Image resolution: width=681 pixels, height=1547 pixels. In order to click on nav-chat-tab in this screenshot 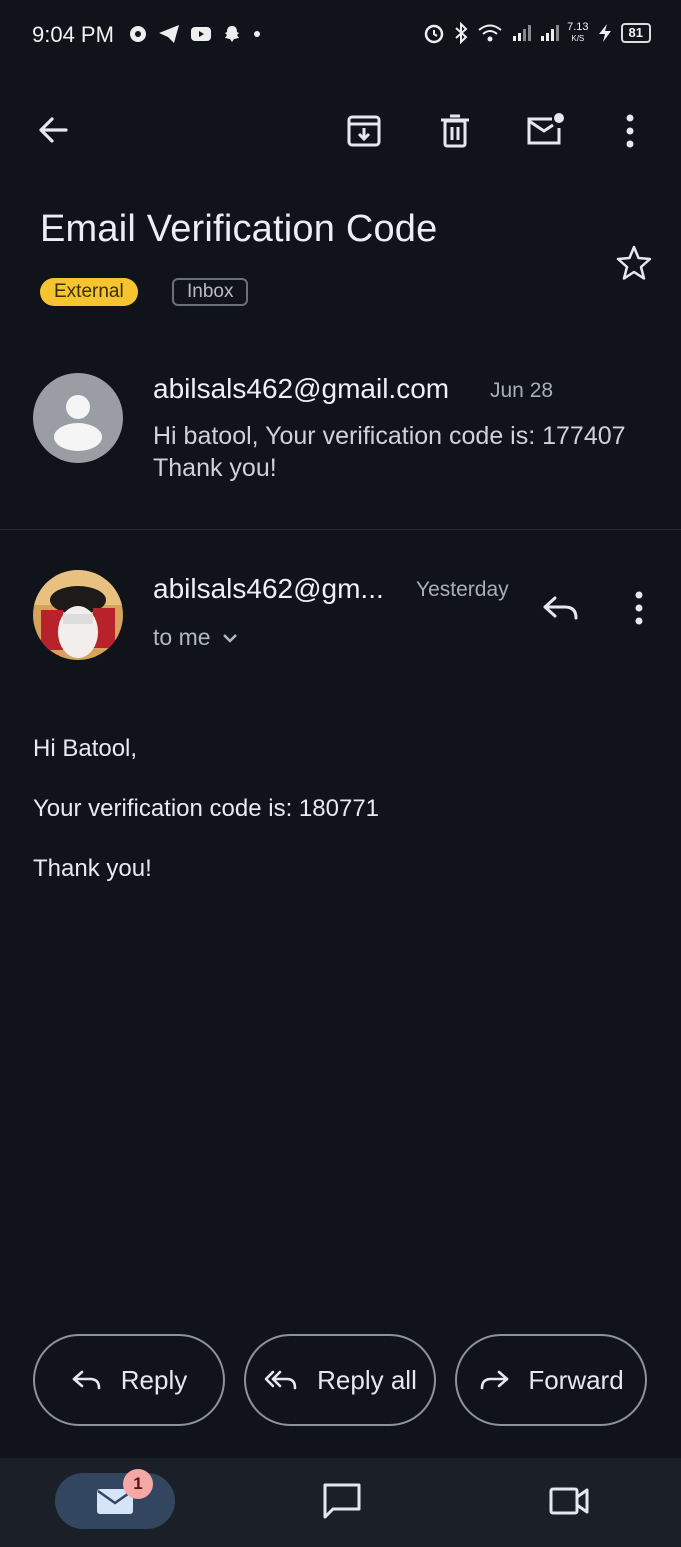, I will do `click(342, 1501)`.